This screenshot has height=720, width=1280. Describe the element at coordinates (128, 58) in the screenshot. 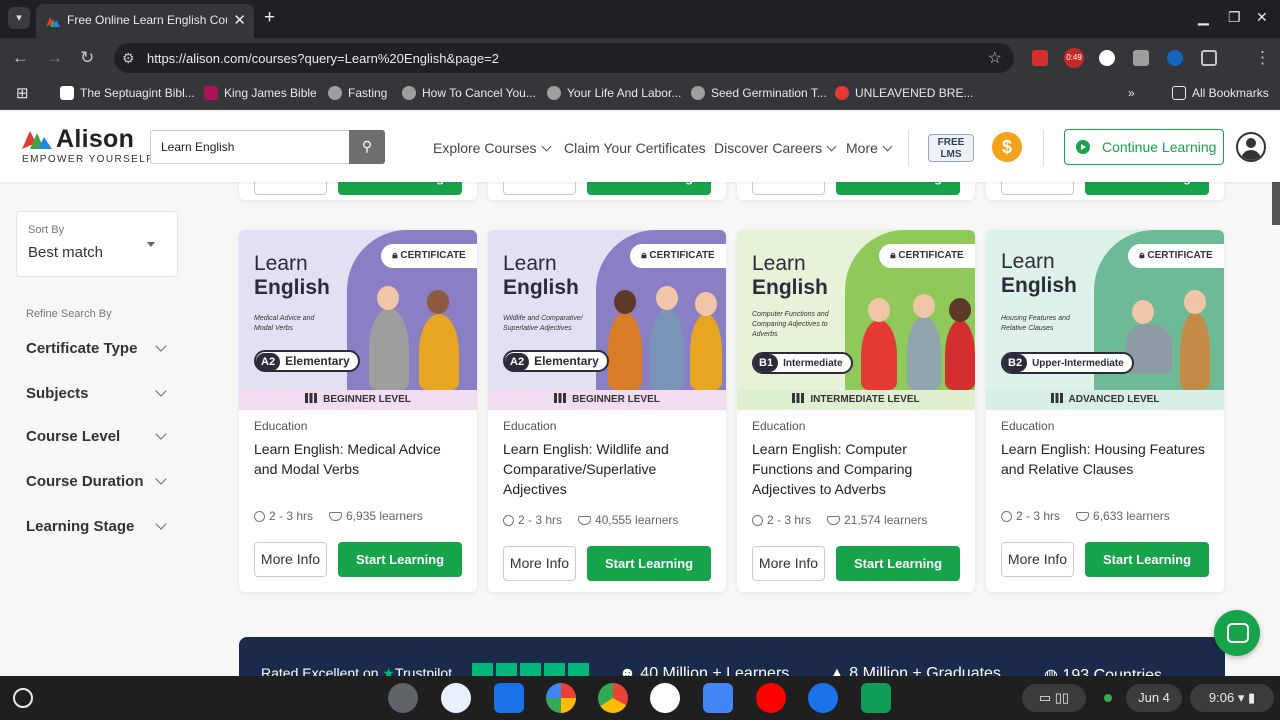

I see `site-info-icon: ⚙` at that location.